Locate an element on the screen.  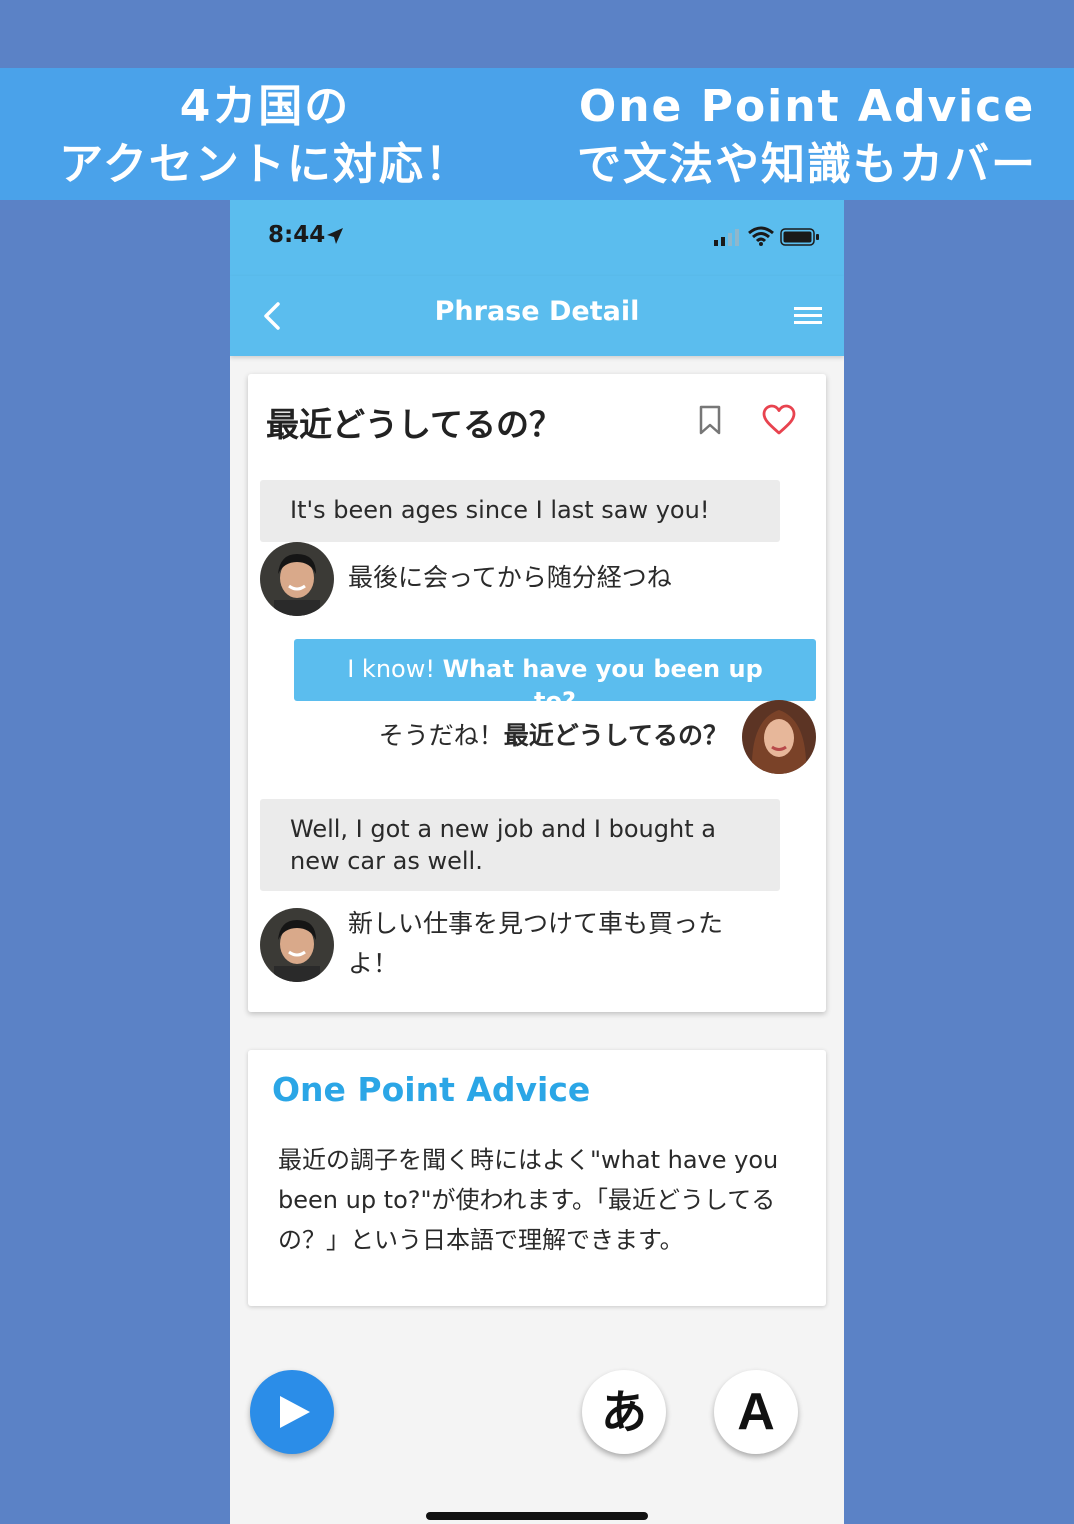
heart-icon is located at coordinates (779, 420).